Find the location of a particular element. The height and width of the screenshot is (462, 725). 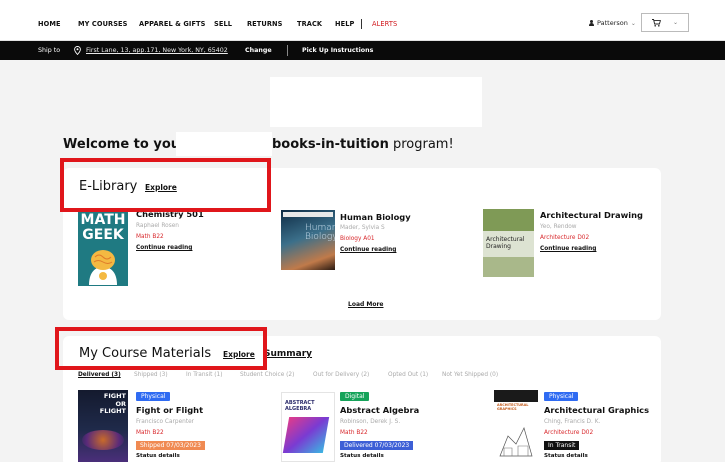

book-author: Ching, Francis D. K. is located at coordinates (572, 422).